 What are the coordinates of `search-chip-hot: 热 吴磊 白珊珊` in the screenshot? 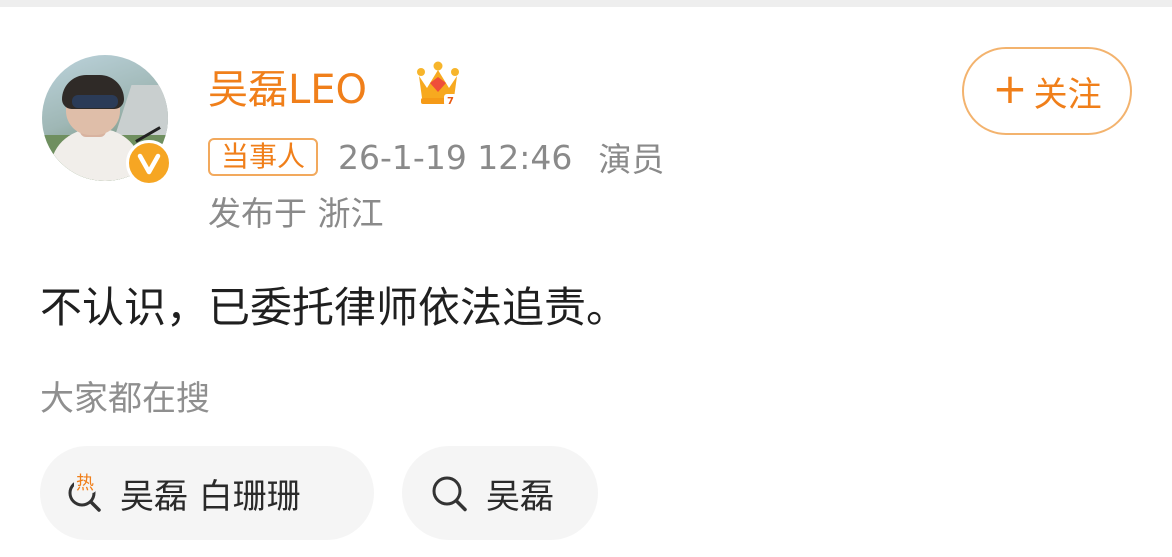 It's located at (207, 493).